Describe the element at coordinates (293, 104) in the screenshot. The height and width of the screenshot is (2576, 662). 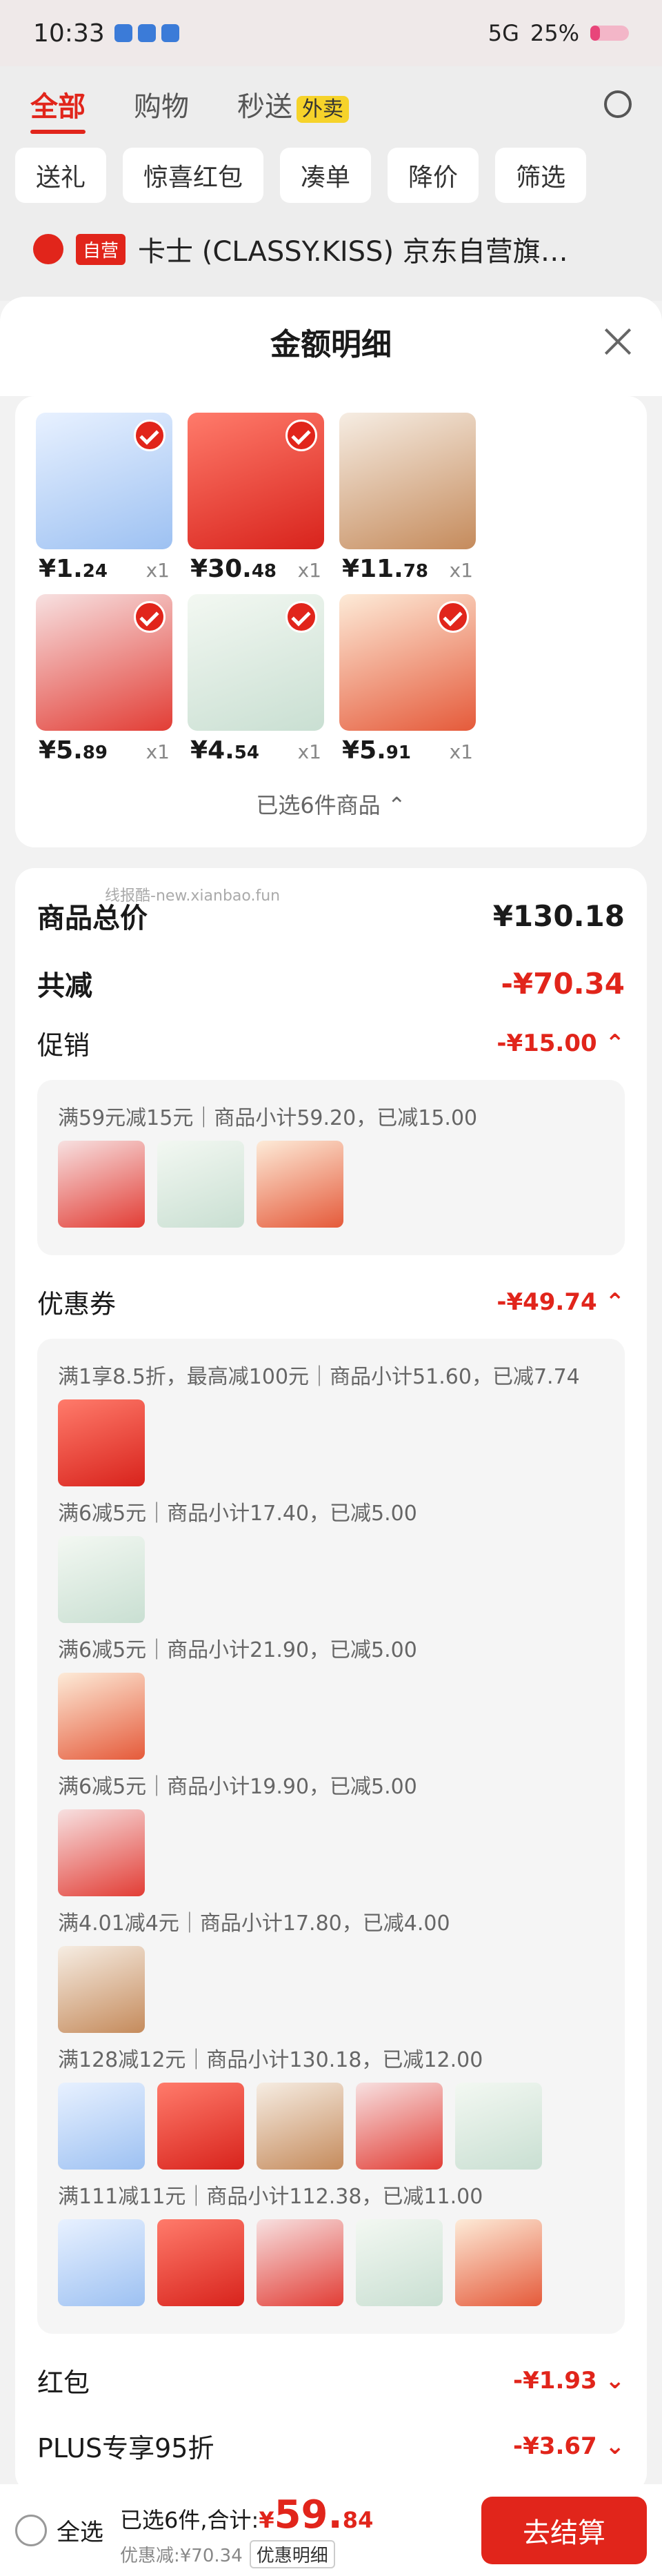
I see `tab-express: 秒送 外卖` at that location.